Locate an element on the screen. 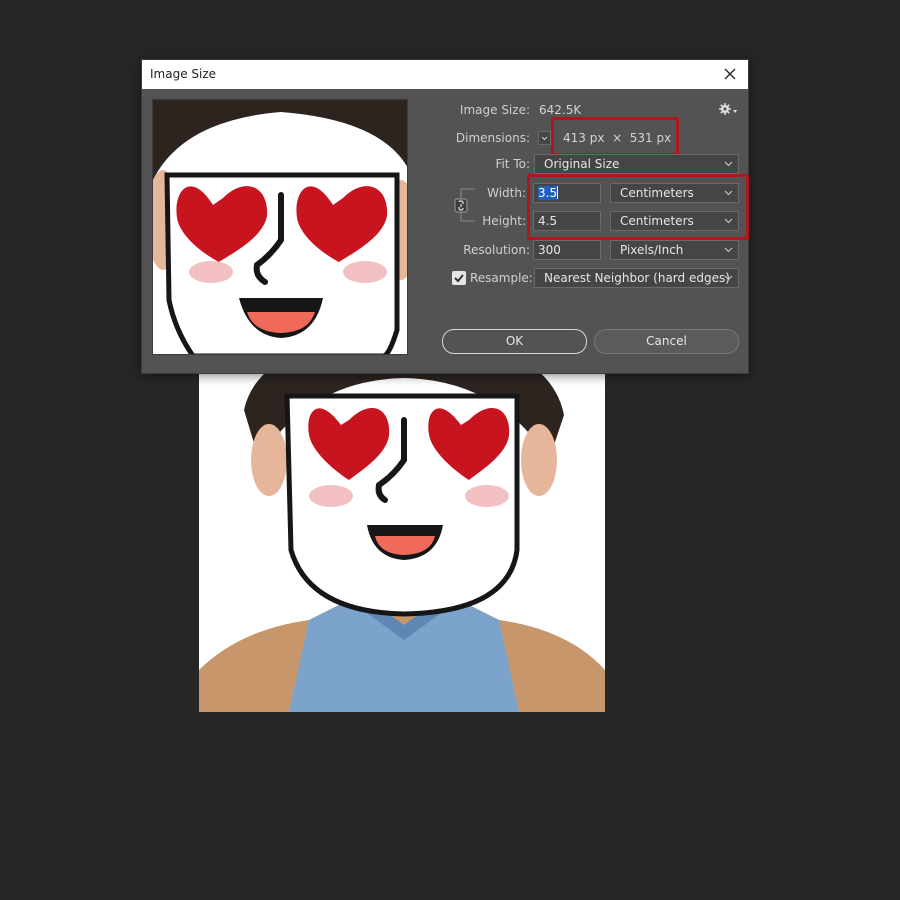 The width and height of the screenshot is (900, 900). dimensions-highlight is located at coordinates (615, 136).